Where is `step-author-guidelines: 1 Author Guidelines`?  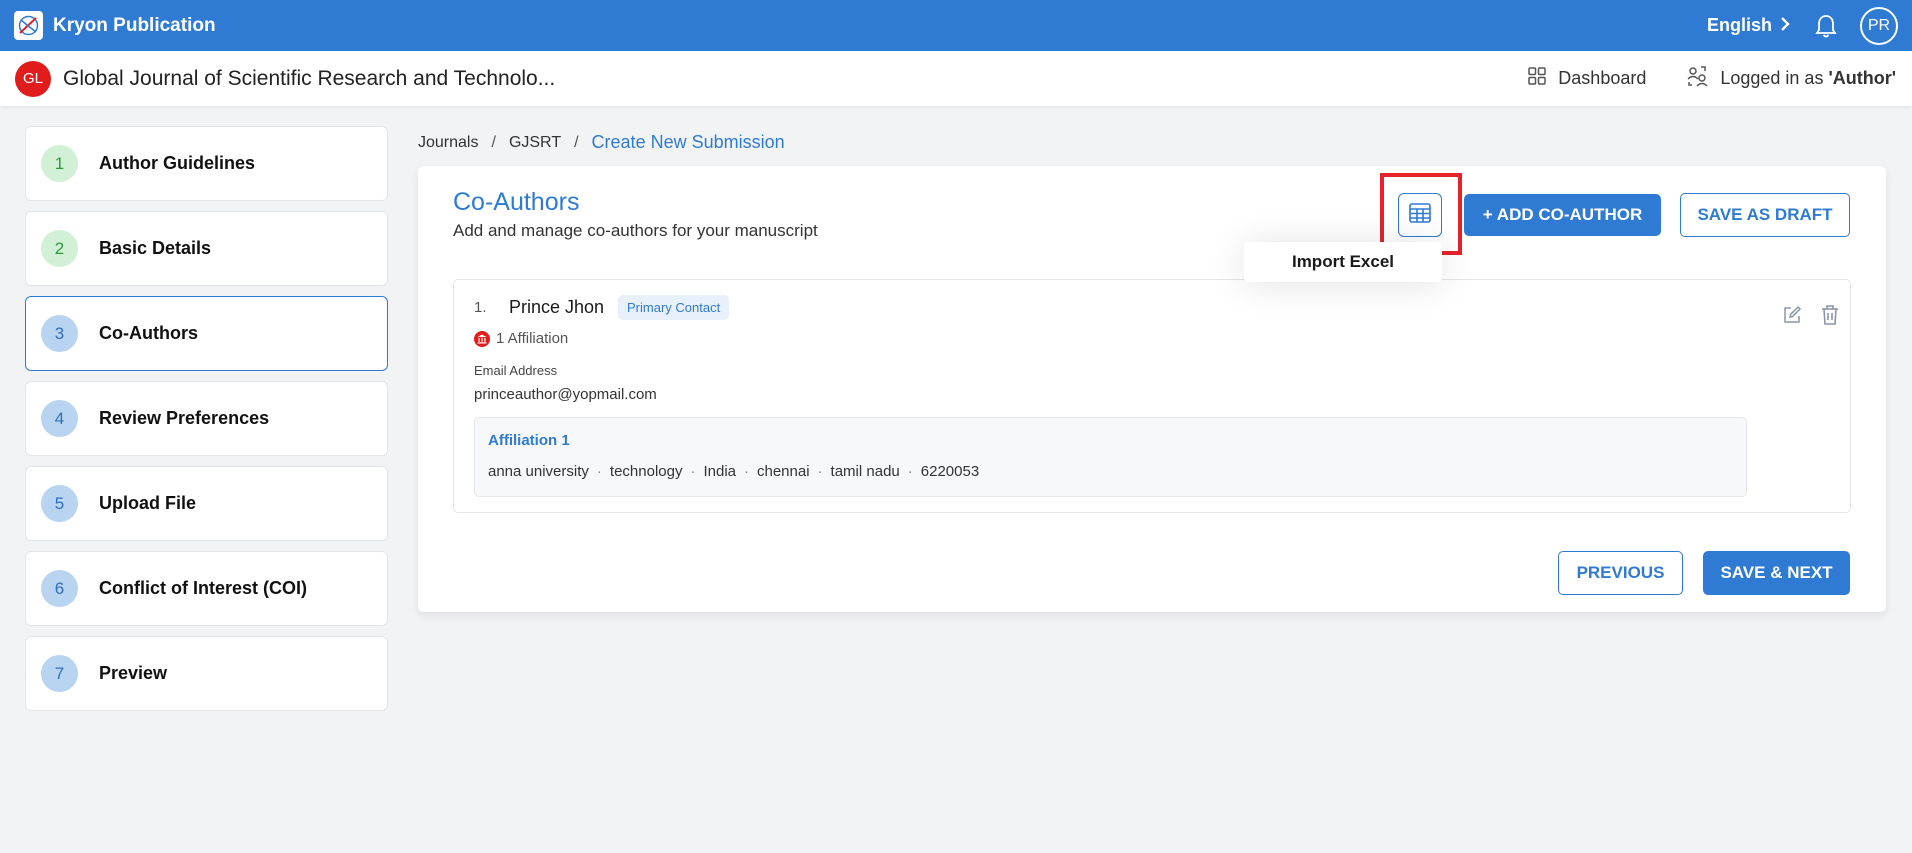 step-author-guidelines: 1 Author Guidelines is located at coordinates (206, 163).